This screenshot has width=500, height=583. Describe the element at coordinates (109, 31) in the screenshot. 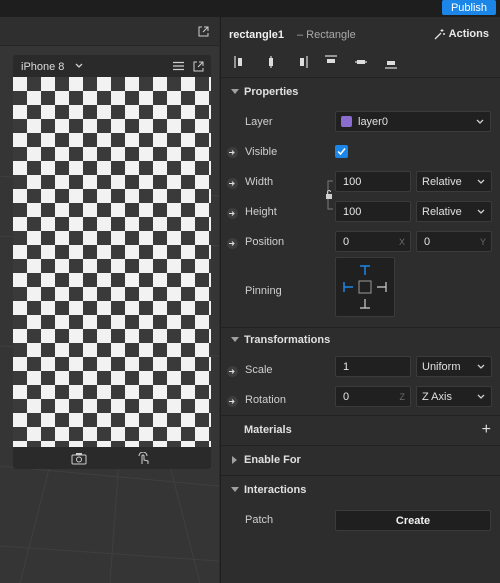

I see `viewport-header` at that location.